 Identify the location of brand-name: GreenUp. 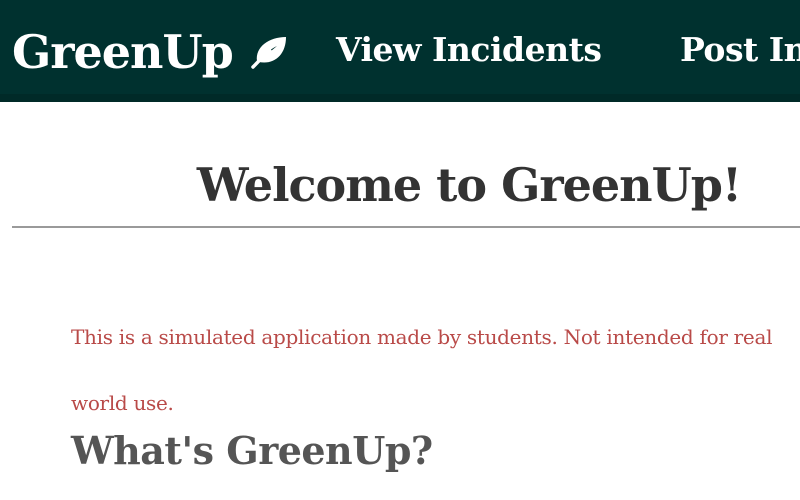
(123, 52).